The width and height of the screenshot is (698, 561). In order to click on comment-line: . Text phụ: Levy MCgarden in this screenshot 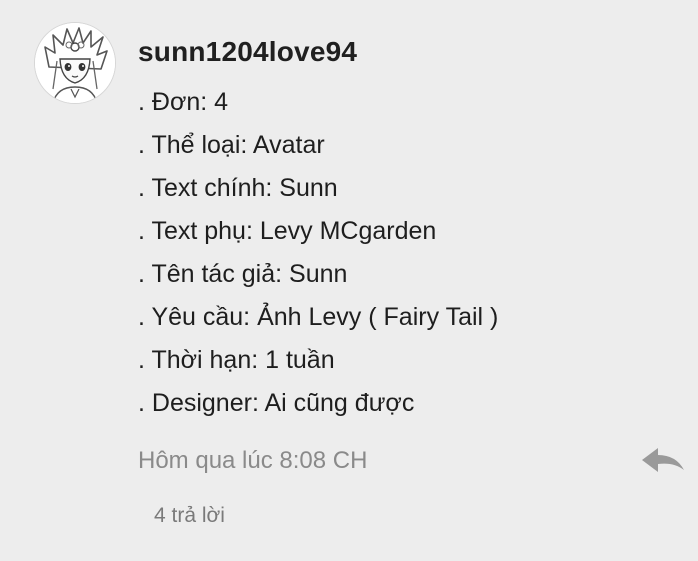, I will do `click(287, 231)`.